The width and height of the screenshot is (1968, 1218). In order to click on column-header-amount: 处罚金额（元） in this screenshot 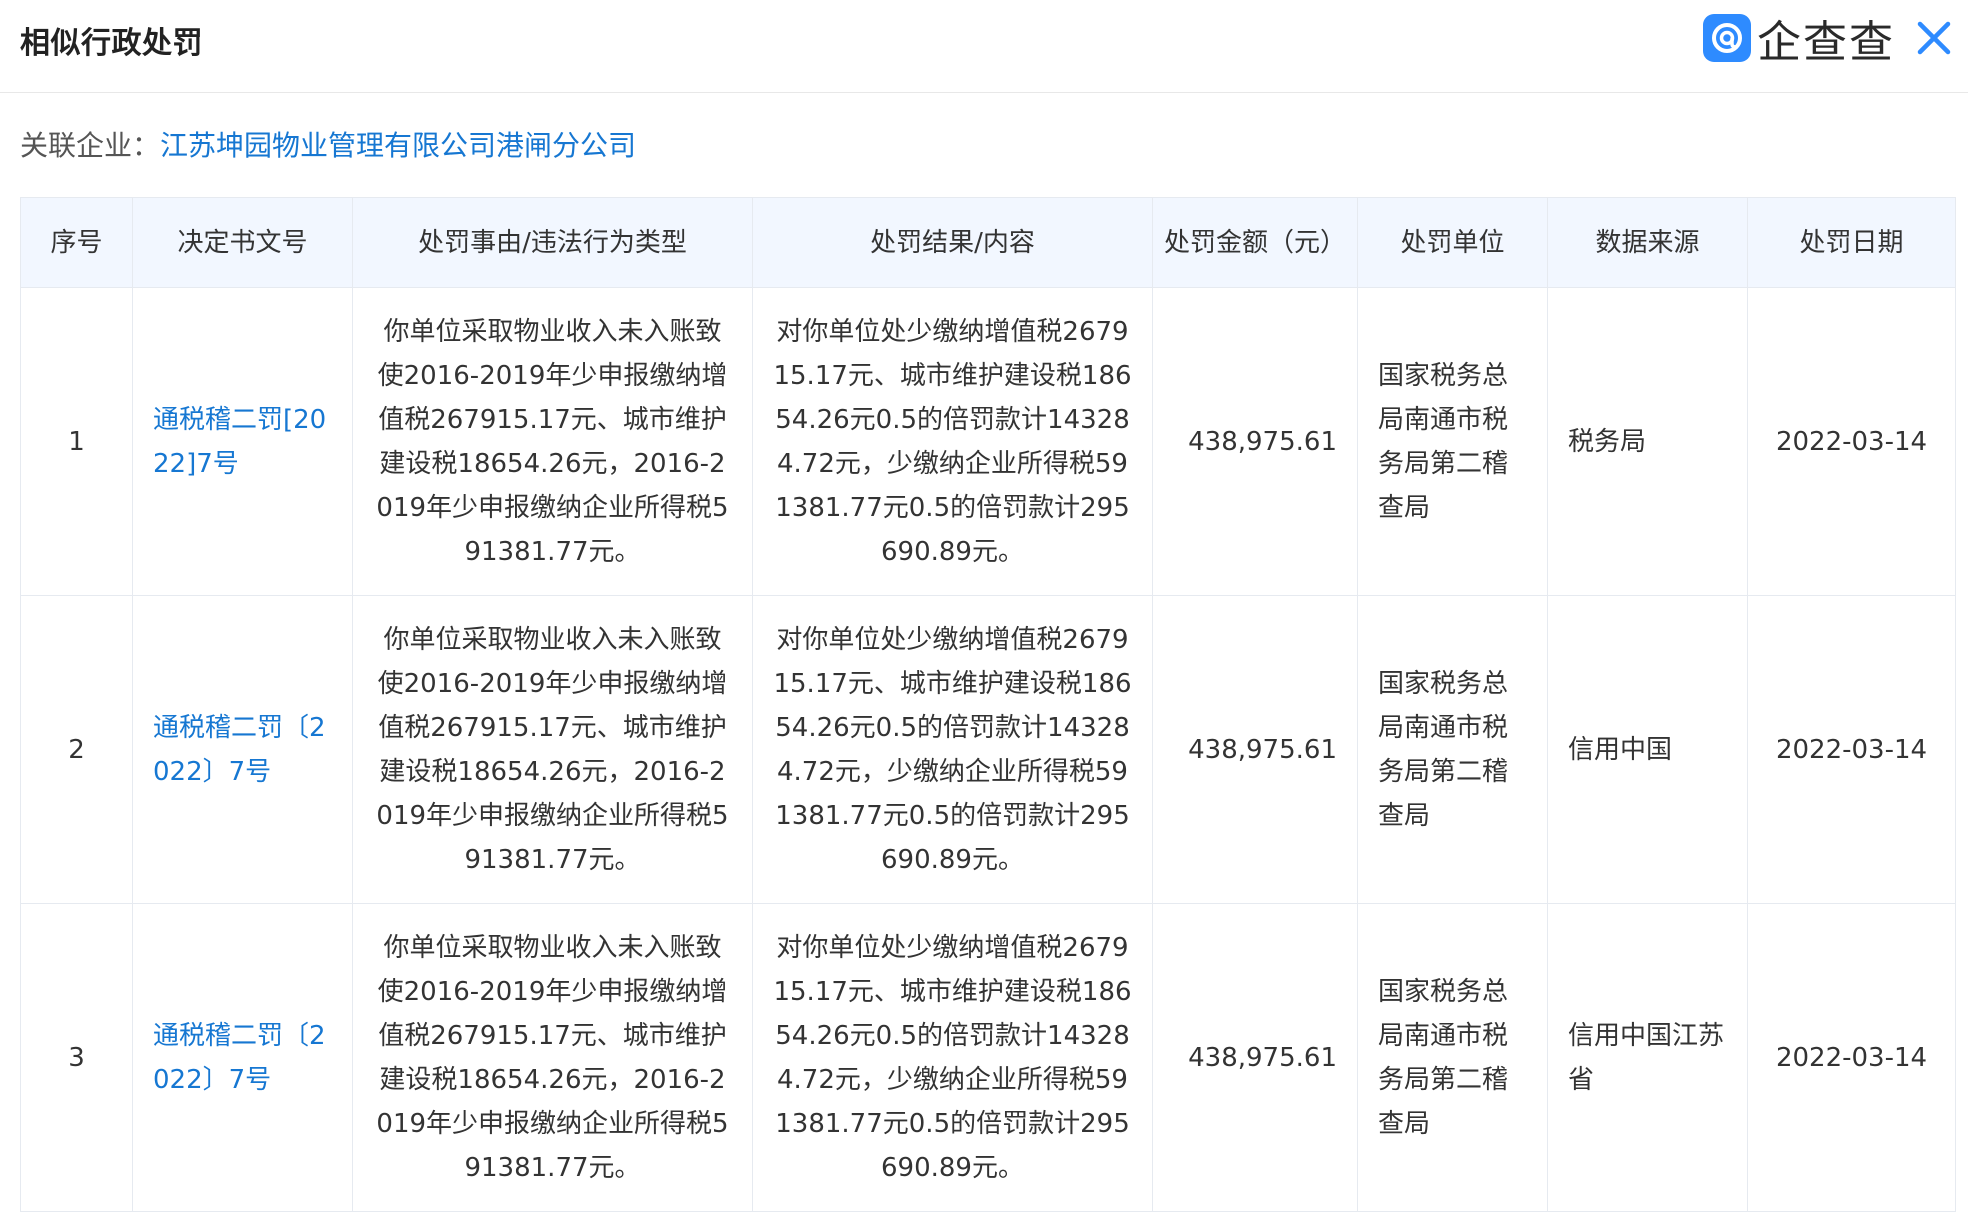, I will do `click(1255, 242)`.